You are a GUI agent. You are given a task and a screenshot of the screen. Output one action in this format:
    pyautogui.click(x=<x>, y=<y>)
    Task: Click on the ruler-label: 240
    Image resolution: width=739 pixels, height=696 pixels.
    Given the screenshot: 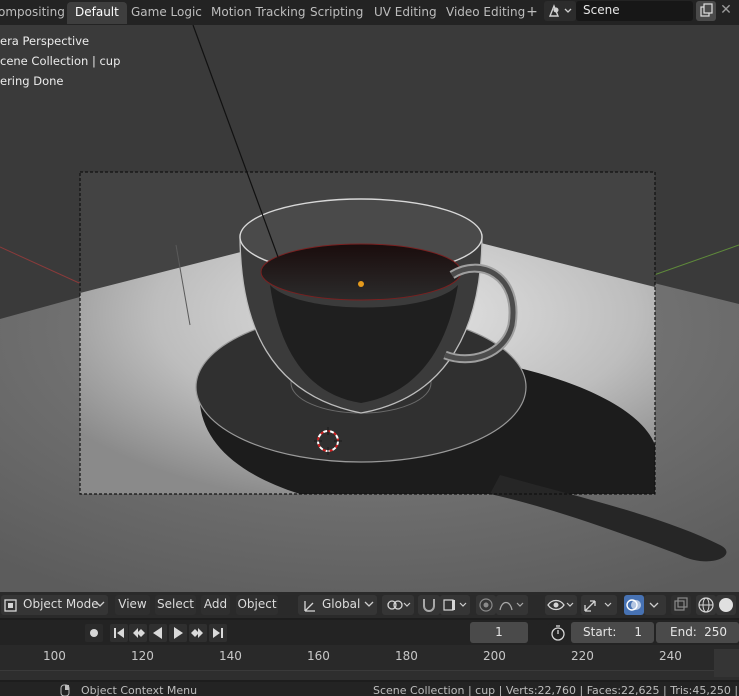 What is the action you would take?
    pyautogui.click(x=670, y=656)
    